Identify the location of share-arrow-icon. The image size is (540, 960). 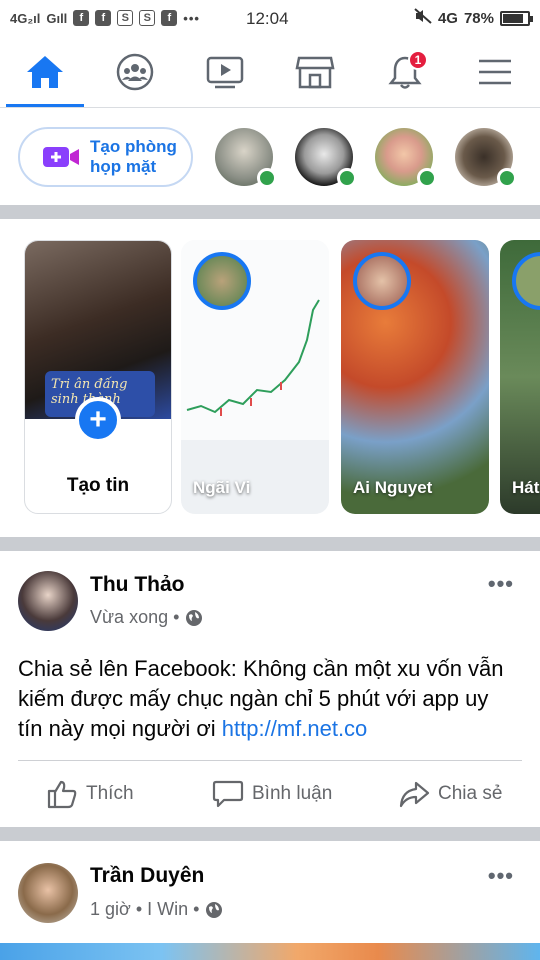
(414, 794).